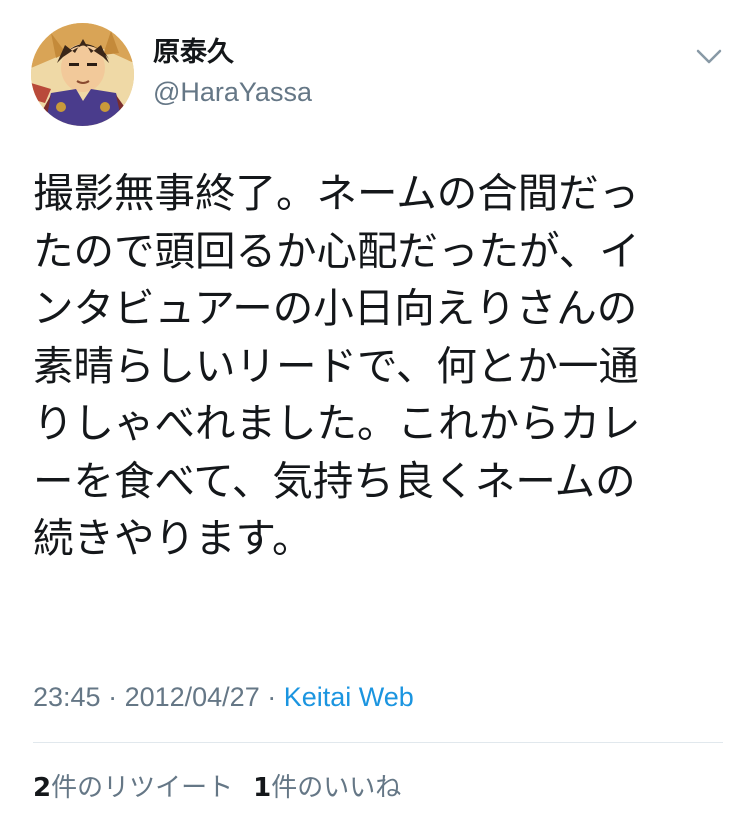 The width and height of the screenshot is (750, 831). What do you see at coordinates (192, 697) in the screenshot?
I see `tweet-date: 2012/04/27` at bounding box center [192, 697].